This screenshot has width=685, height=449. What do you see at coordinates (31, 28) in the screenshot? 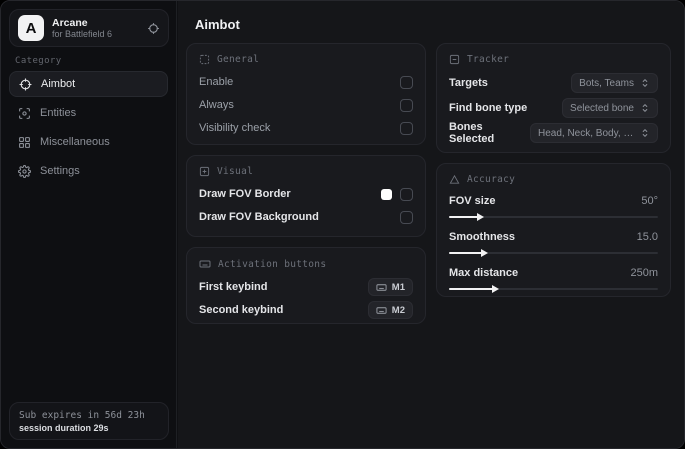
I see `app-logo: A` at bounding box center [31, 28].